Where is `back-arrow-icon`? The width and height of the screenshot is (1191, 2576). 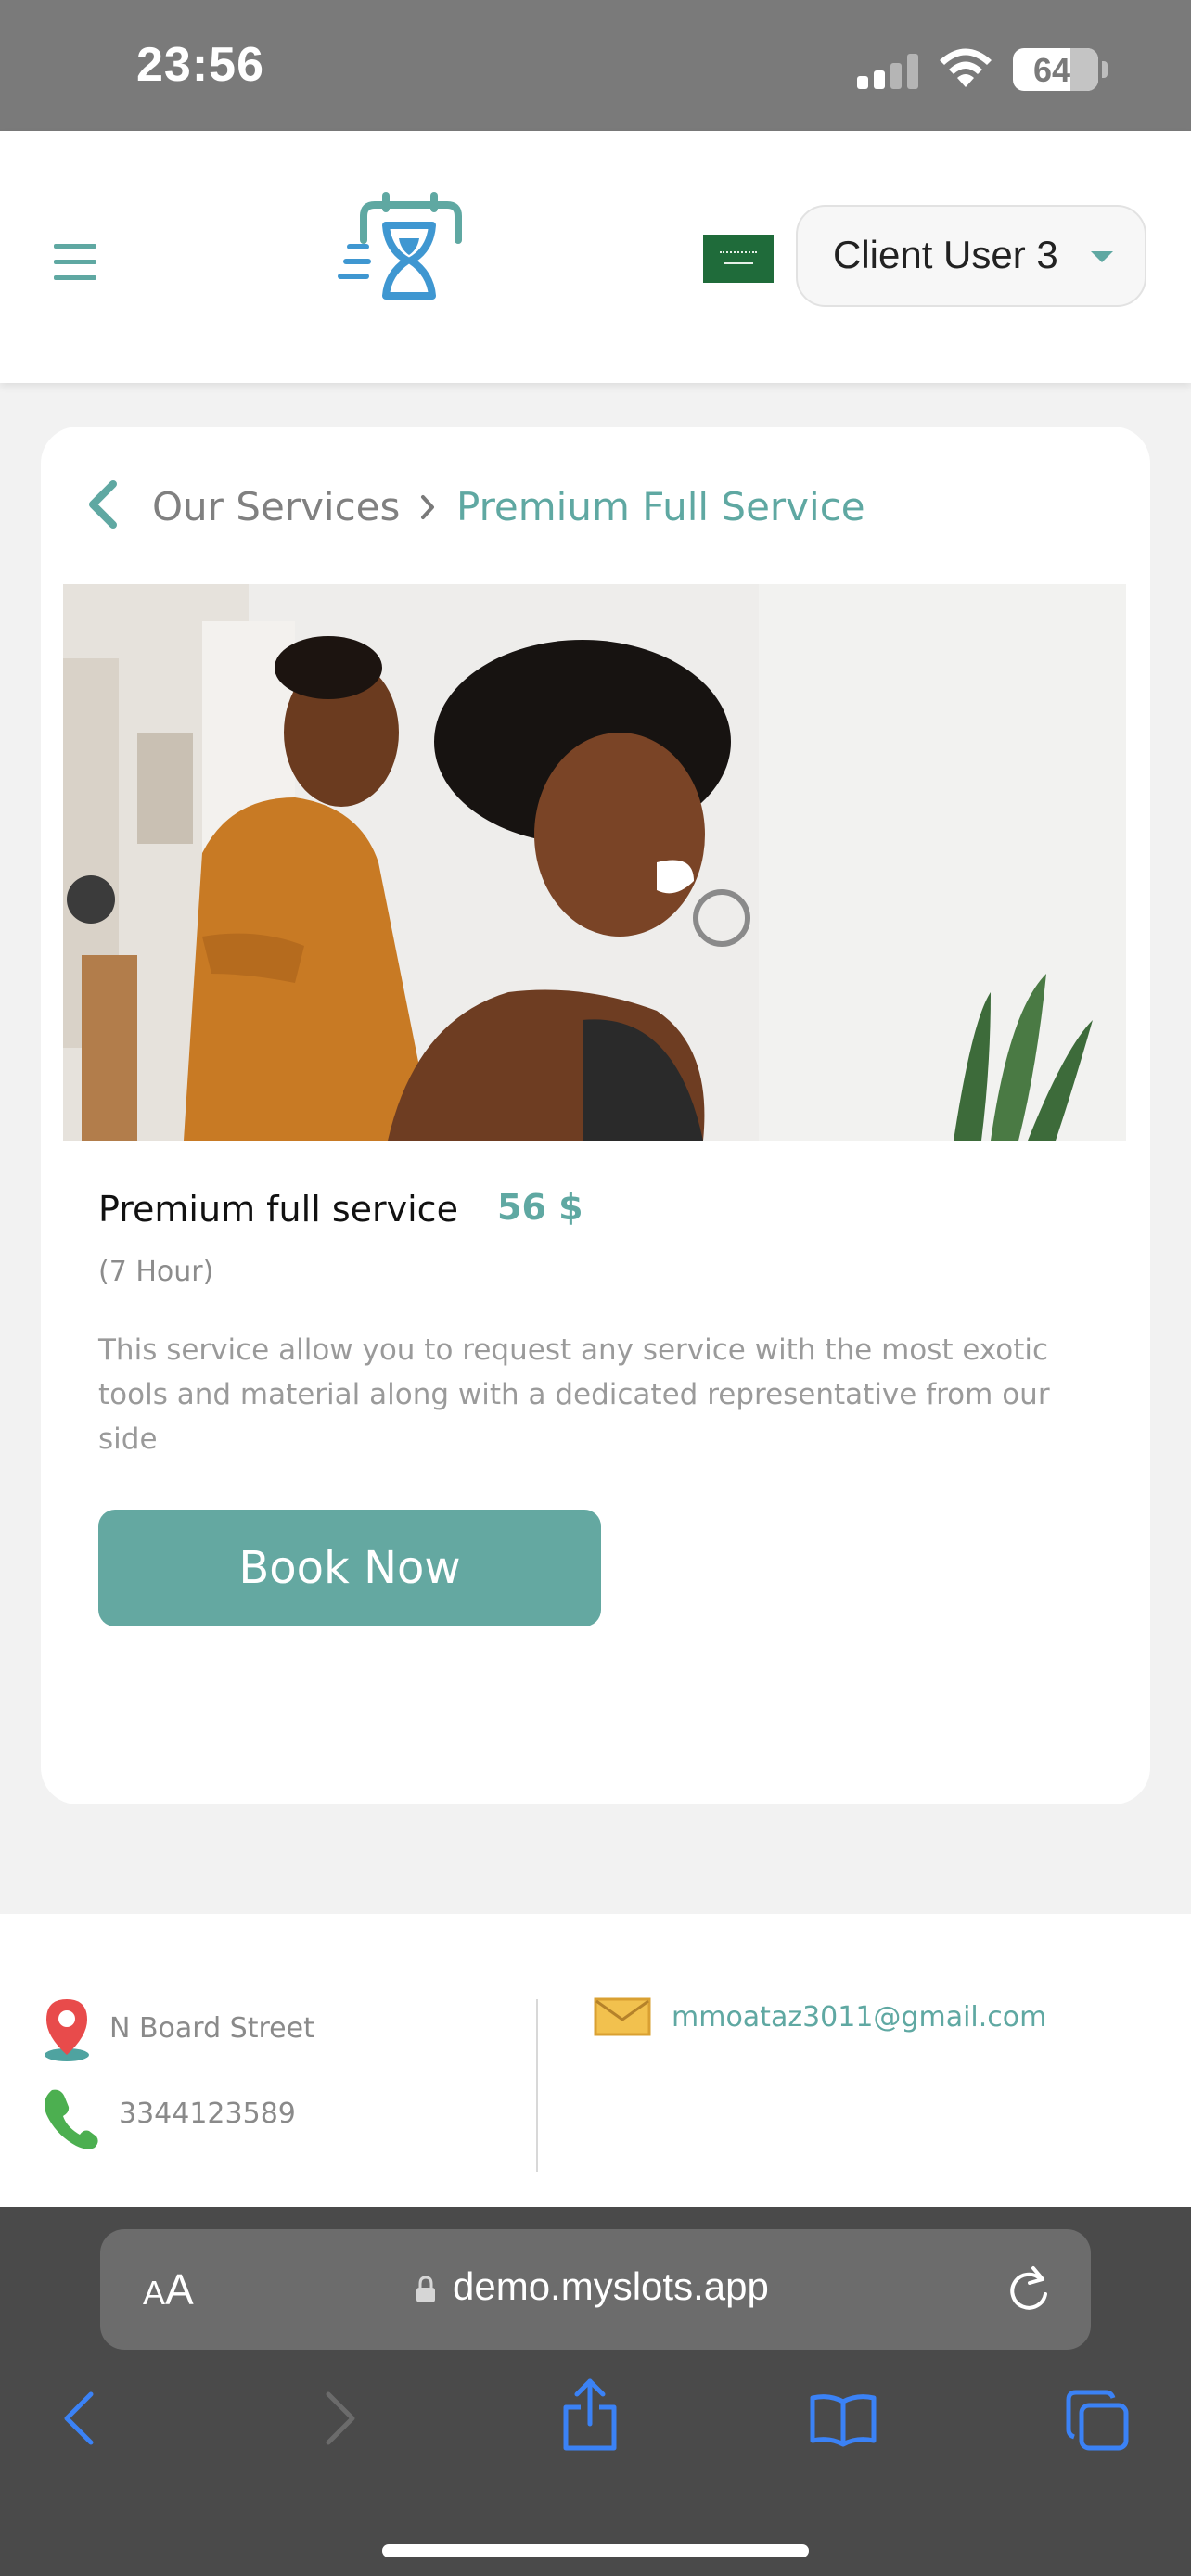 back-arrow-icon is located at coordinates (79, 2419).